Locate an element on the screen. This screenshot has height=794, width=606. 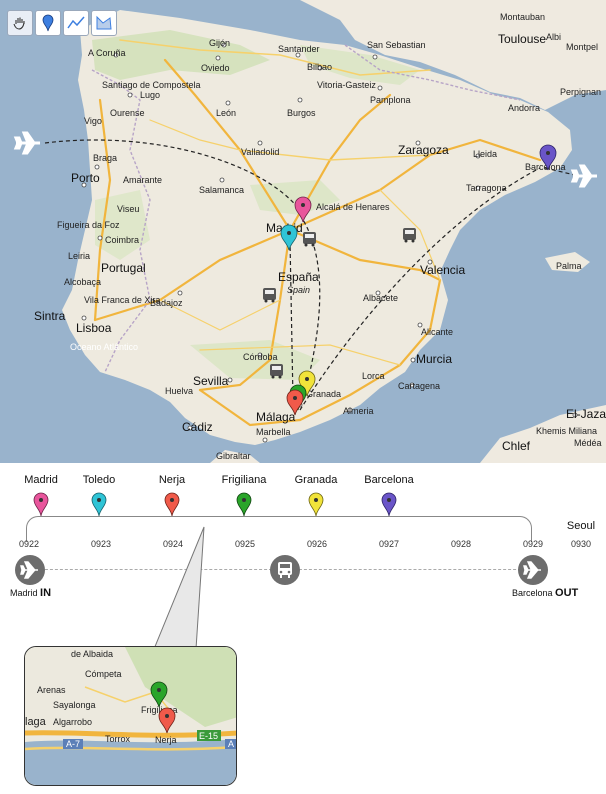
label-cartagena: Cartagena is located at coordinates (419, 386).